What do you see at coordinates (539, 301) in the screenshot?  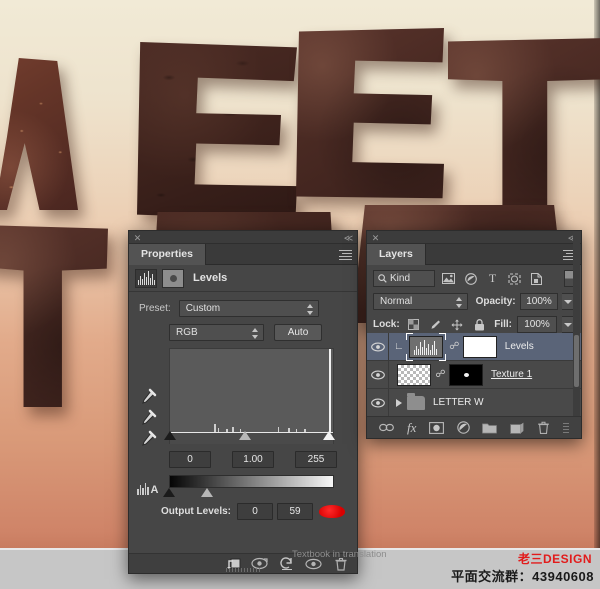 I see `opacity-value: 100%` at bounding box center [539, 301].